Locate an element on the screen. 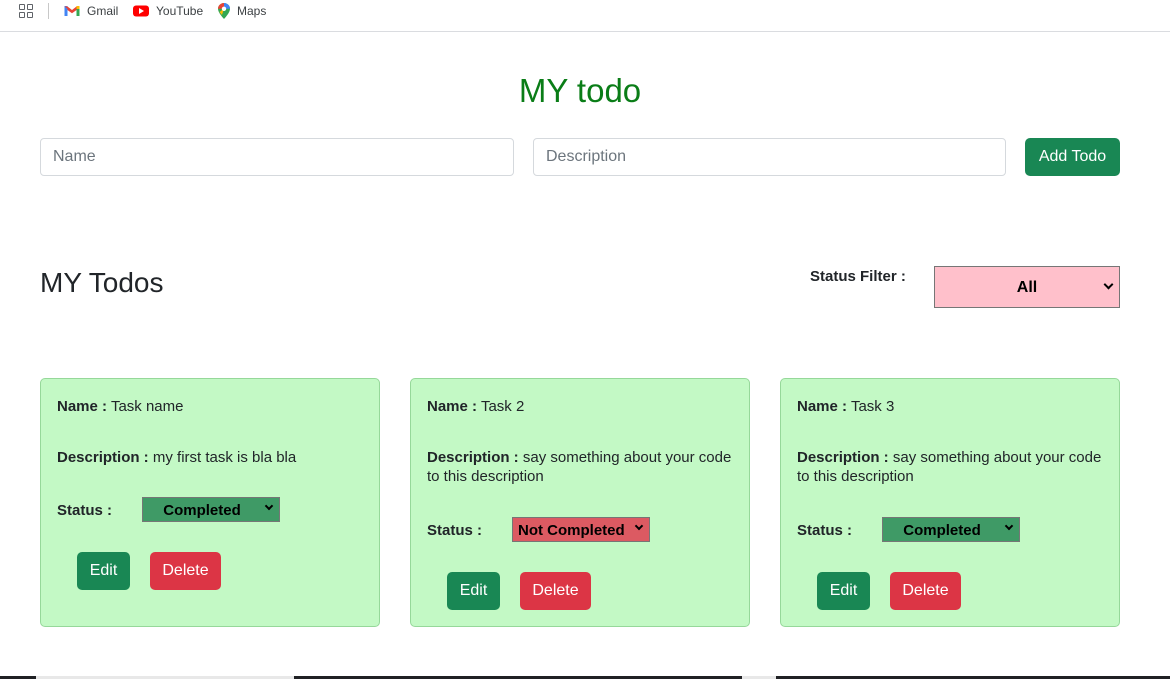  page-title: MY todo is located at coordinates (580, 90).